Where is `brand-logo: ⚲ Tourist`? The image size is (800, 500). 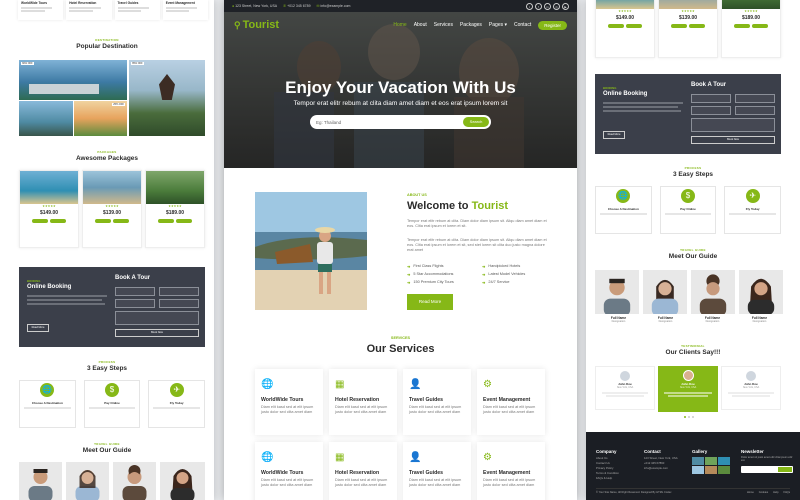 brand-logo: ⚲ Tourist is located at coordinates (256, 25).